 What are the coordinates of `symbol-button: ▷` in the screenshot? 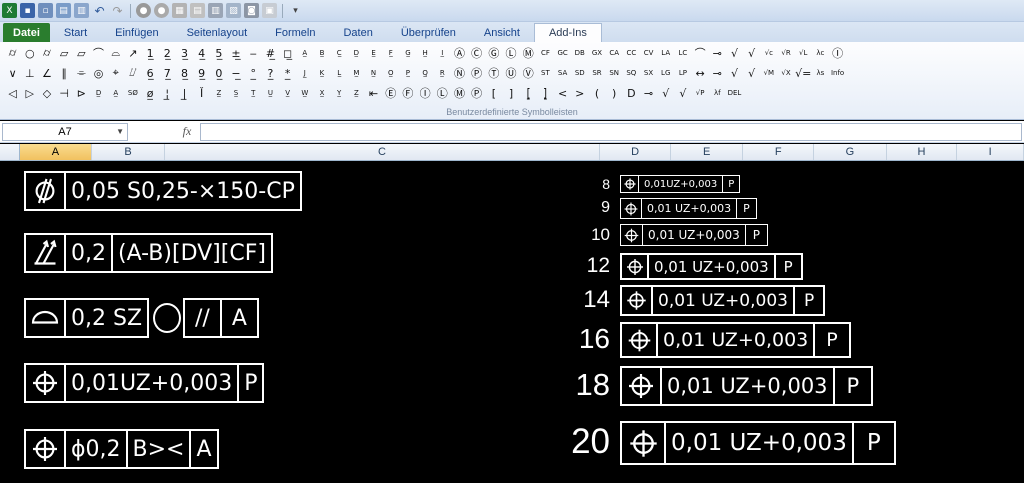 It's located at (29, 93).